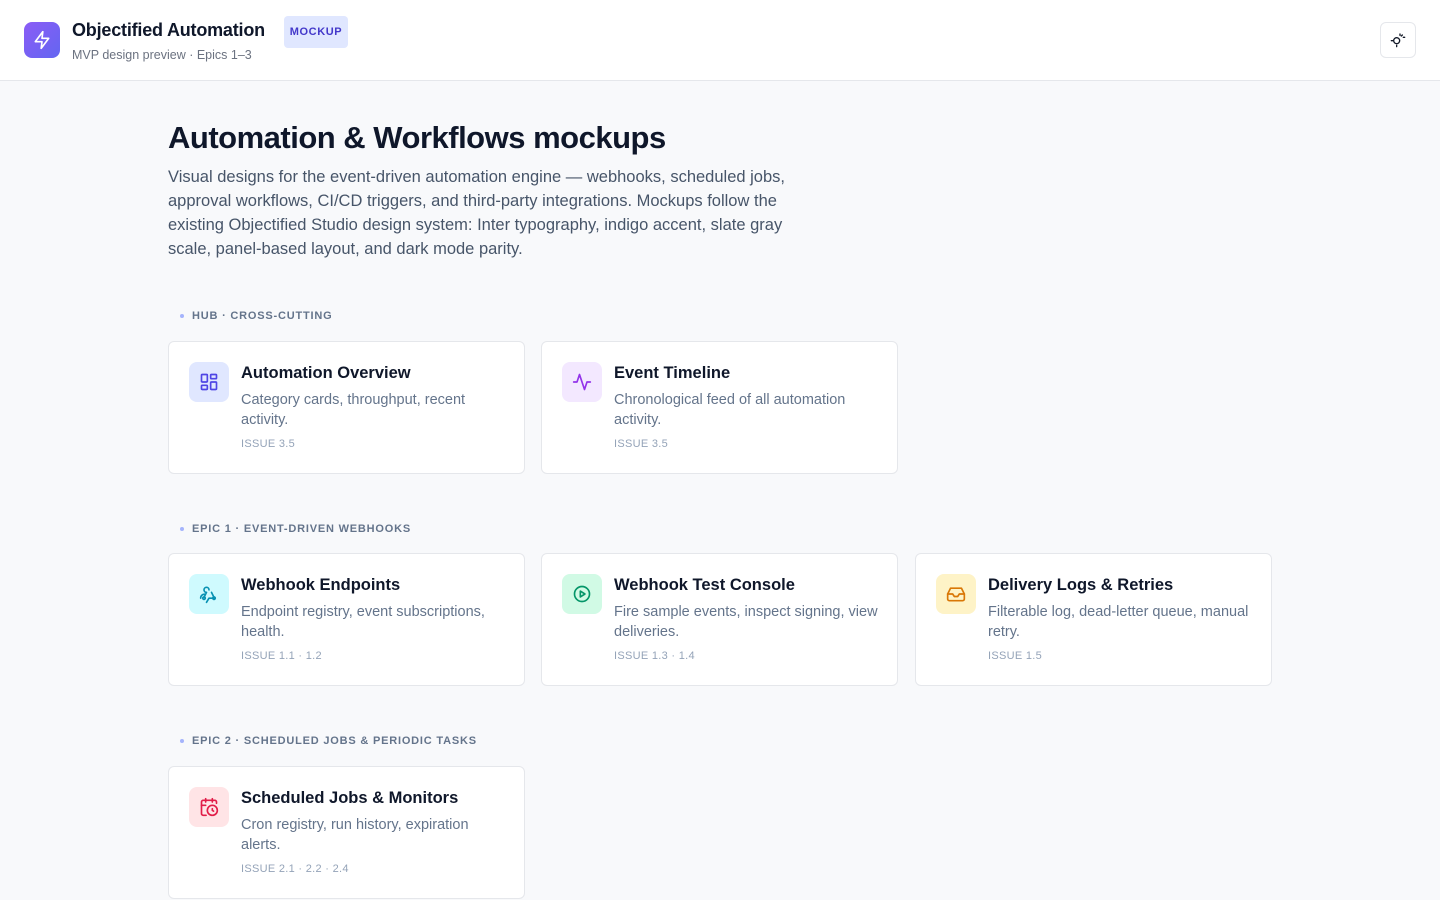 This screenshot has width=1440, height=900. What do you see at coordinates (168, 30) in the screenshot?
I see `app-title: Objectified Automation` at bounding box center [168, 30].